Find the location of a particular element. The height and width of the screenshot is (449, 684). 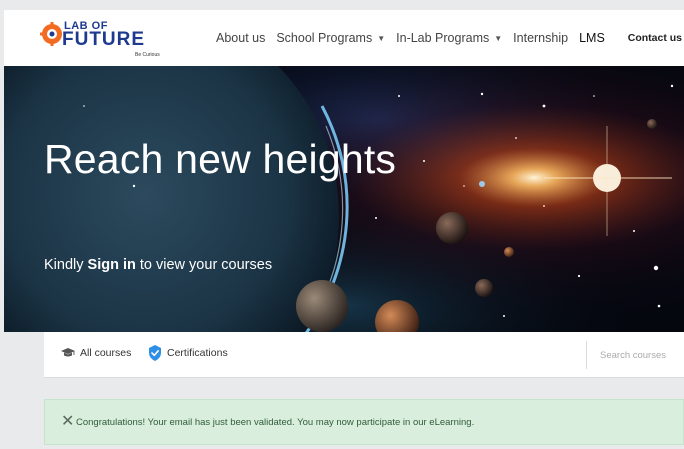

nav-lms-label: LMS is located at coordinates (592, 38).